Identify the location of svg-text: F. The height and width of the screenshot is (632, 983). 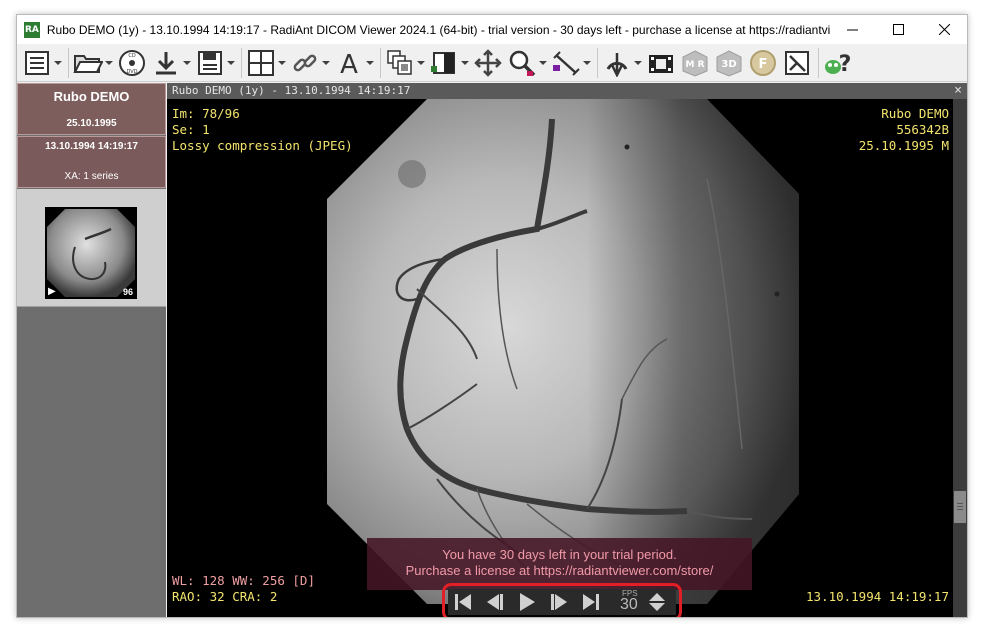
(763, 64).